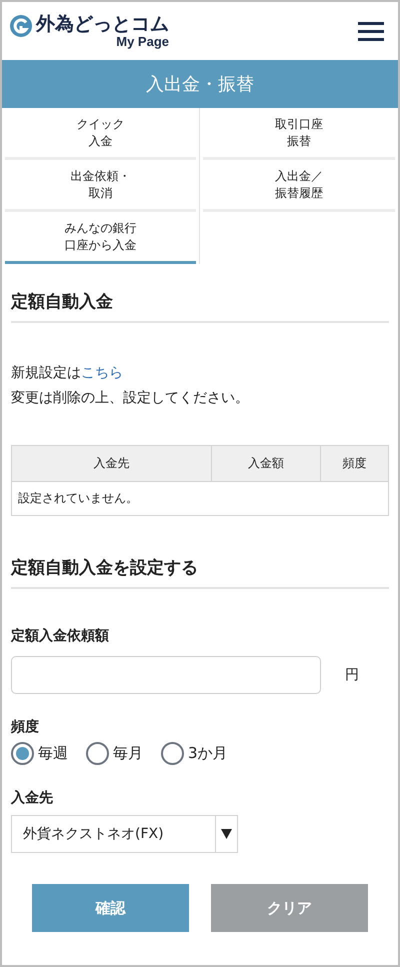  What do you see at coordinates (226, 834) in the screenshot?
I see `caret-icon` at bounding box center [226, 834].